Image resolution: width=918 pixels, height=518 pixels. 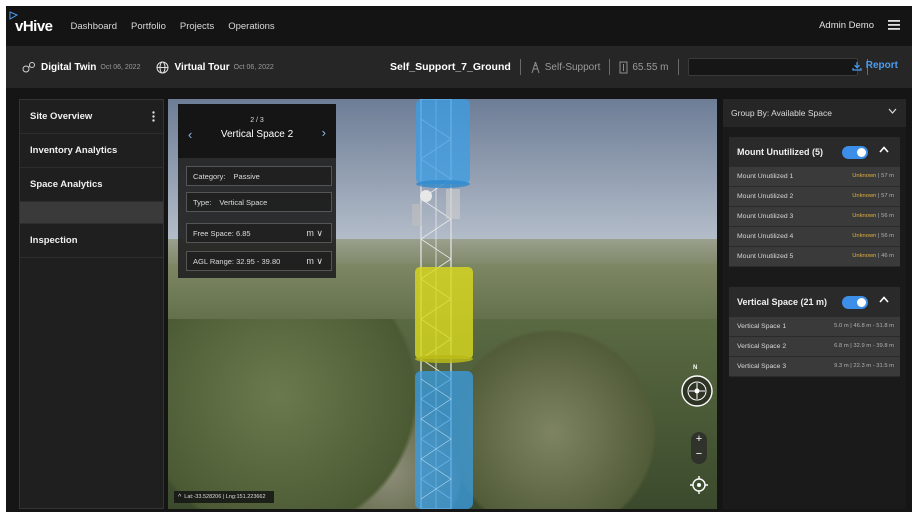 I want to click on digital-twin-date: Oct 06, 2022, so click(x=120, y=67).